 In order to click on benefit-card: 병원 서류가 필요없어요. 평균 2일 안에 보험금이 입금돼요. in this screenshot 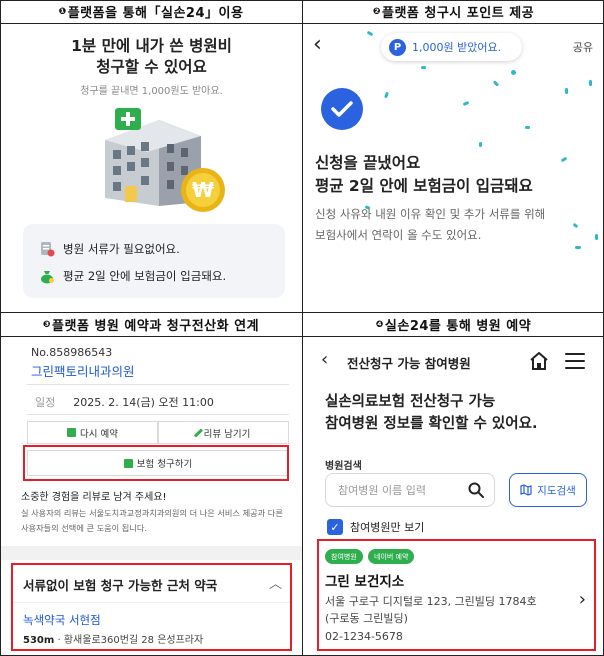, I will do `click(154, 261)`.